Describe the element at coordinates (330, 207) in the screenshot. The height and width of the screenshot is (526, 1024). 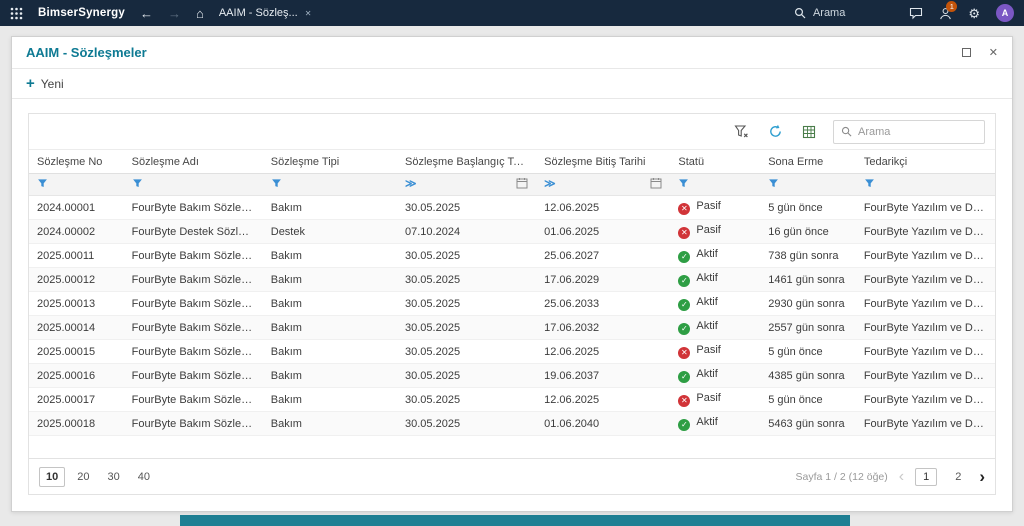
I see `contract-type-cell: Bakım` at that location.